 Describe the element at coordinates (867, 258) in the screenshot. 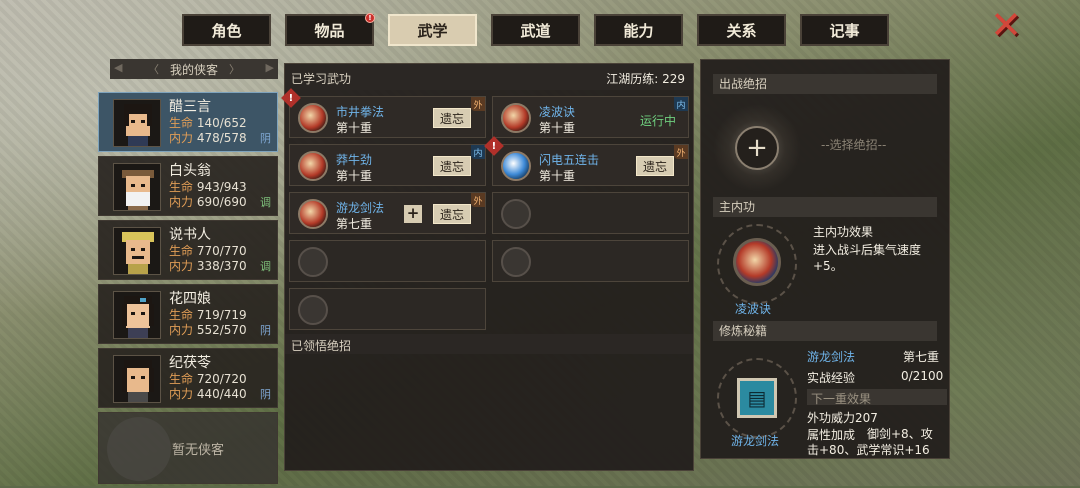

I see `internal-effect: 进入战斗后集气速度+5。` at that location.